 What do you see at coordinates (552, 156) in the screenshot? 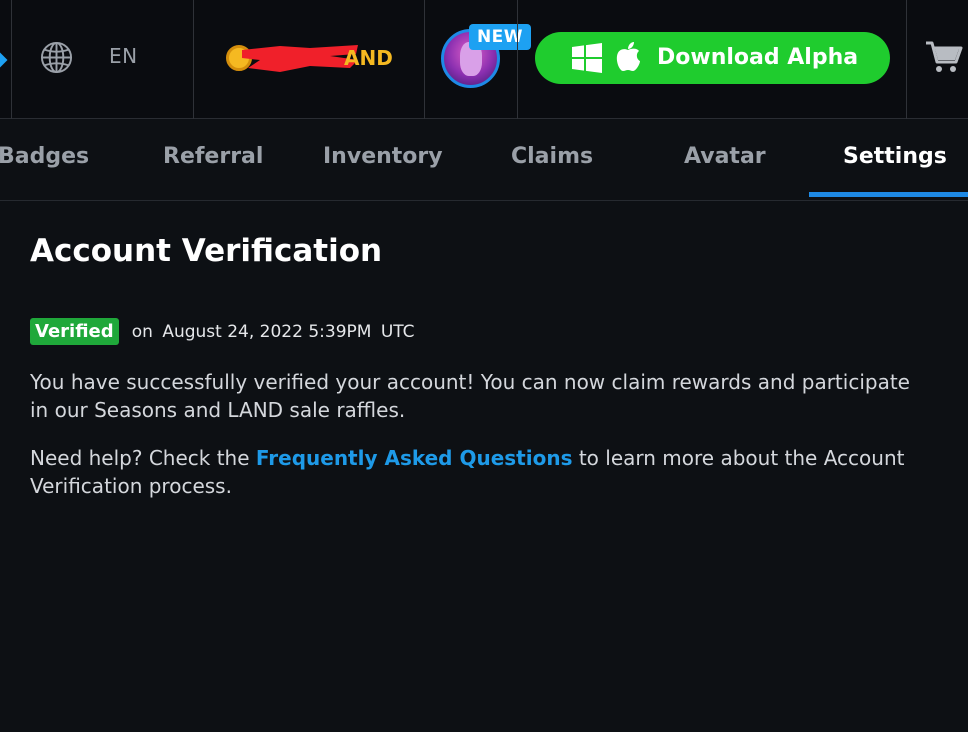
I see `tab-claims: Claims` at bounding box center [552, 156].